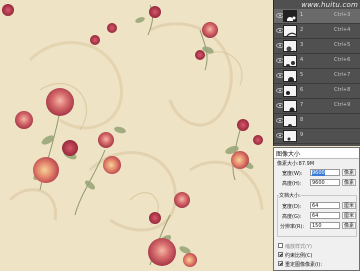 Image resolution: width=360 pixels, height=271 pixels. I want to click on resample-checkbox, so click(280, 263).